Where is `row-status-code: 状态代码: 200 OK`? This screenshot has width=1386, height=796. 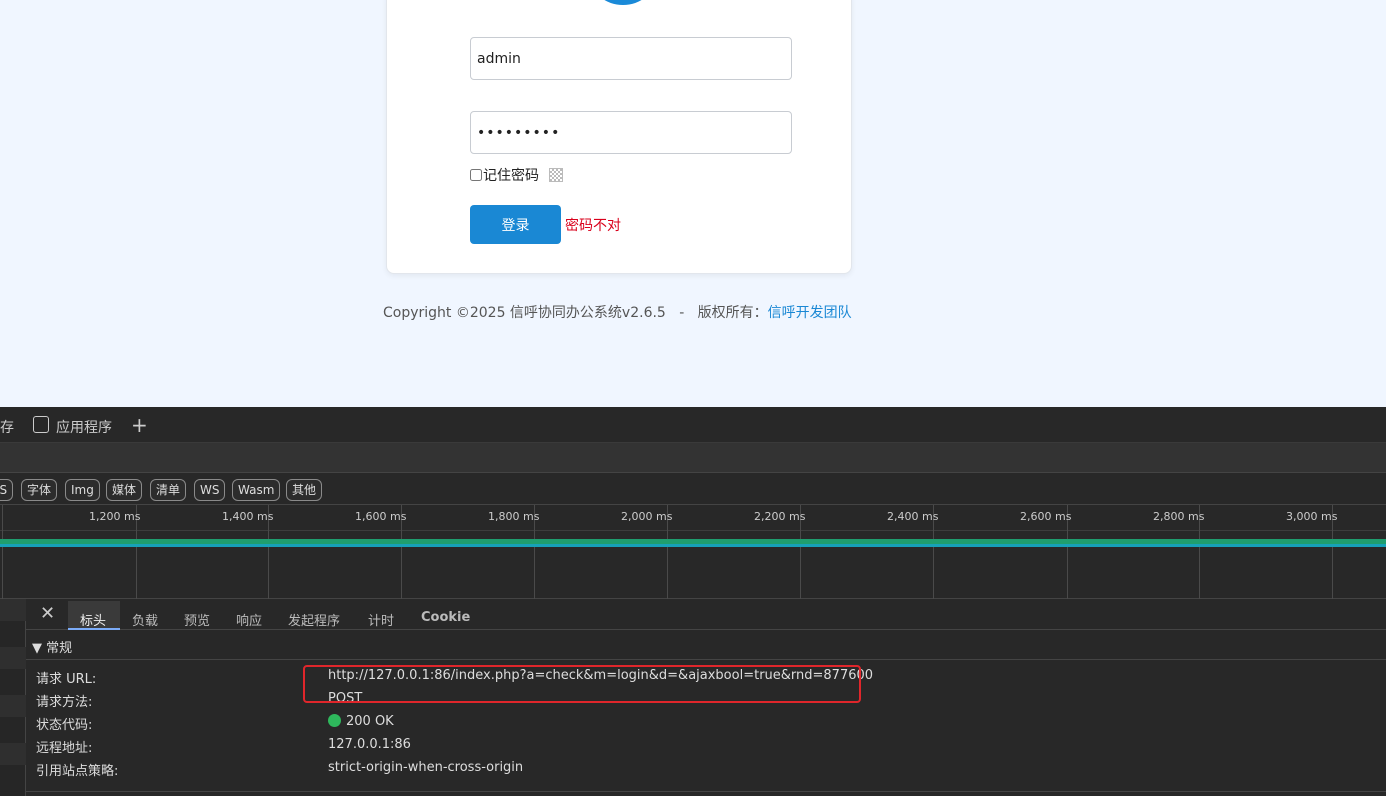 row-status-code: 状态代码: 200 OK is located at coordinates (706, 722).